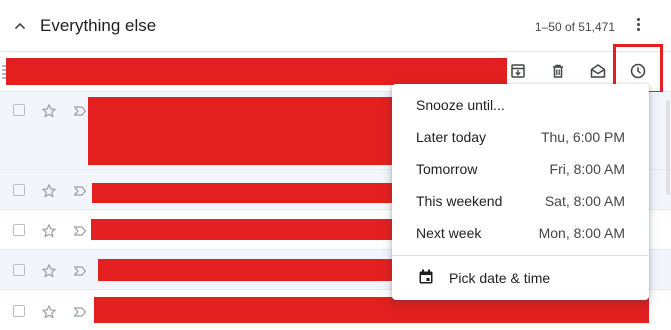  I want to click on scrollbar, so click(668, 147).